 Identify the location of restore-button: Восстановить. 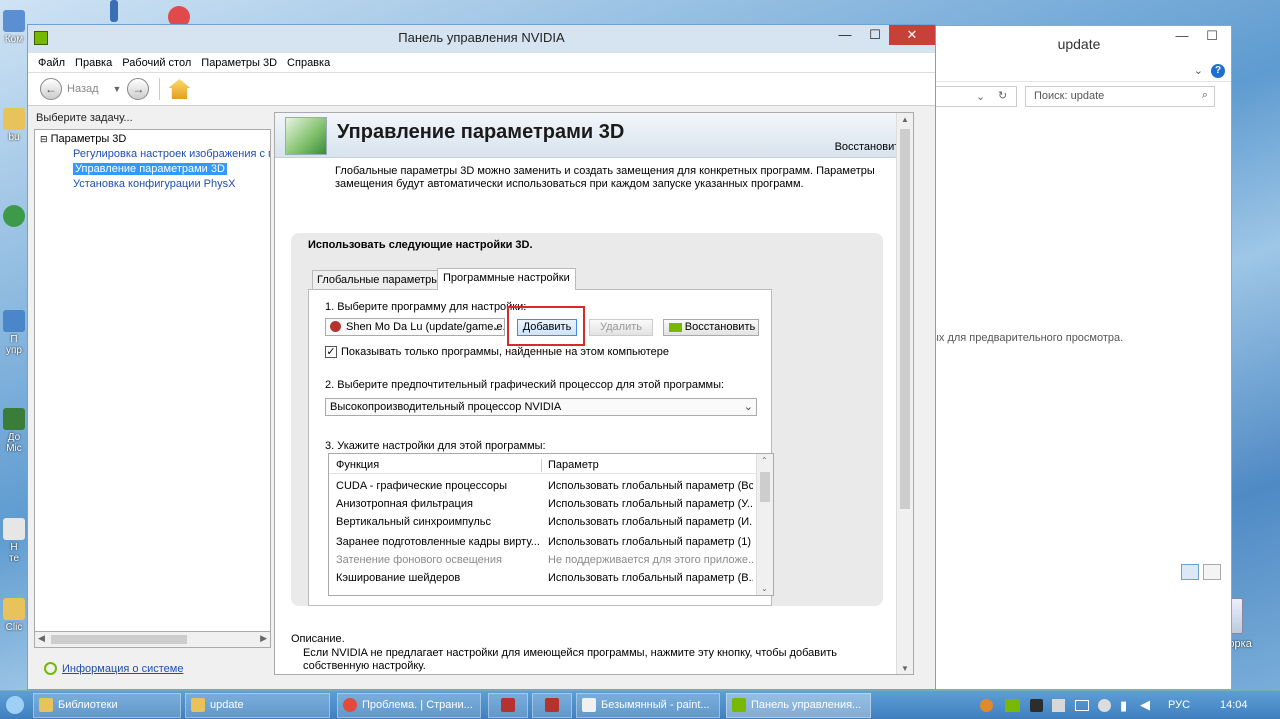
(711, 327).